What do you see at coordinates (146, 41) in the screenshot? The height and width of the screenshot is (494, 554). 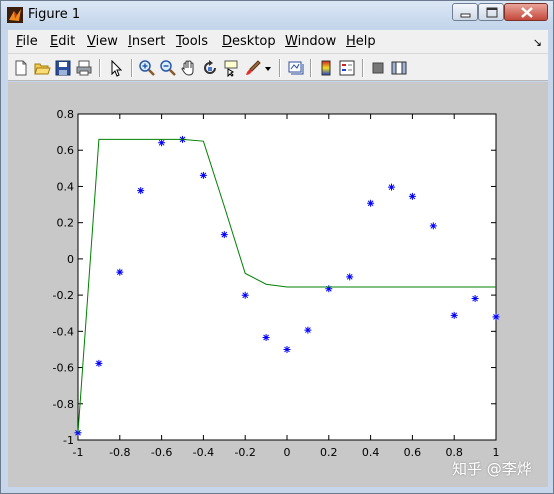 I see `menu-insert: Insert` at bounding box center [146, 41].